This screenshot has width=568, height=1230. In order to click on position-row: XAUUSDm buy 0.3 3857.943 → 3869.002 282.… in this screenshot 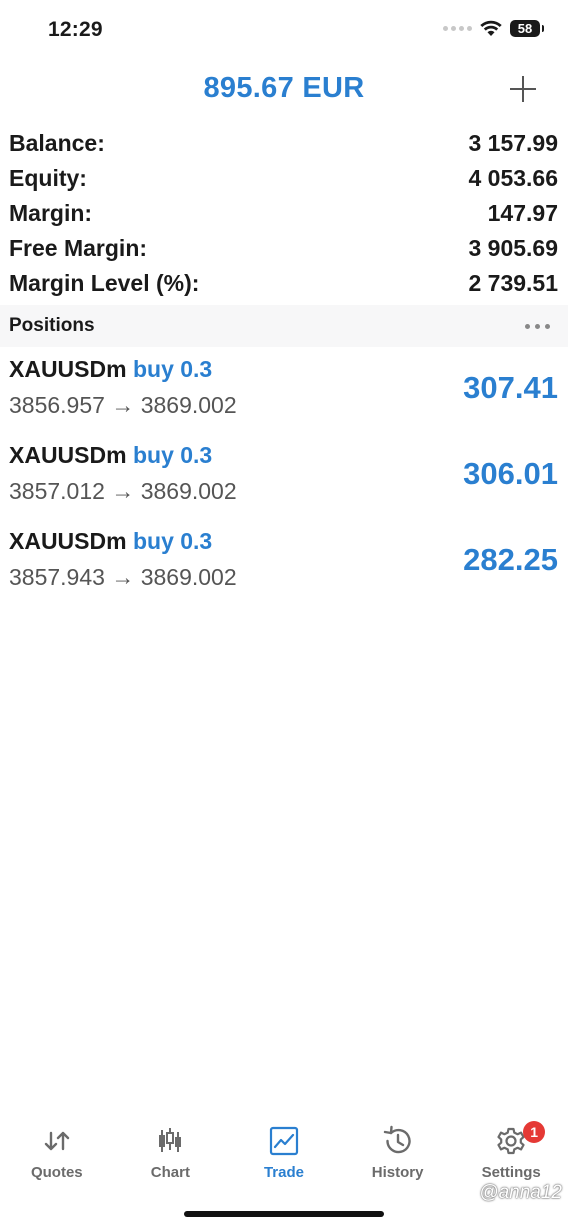, I will do `click(284, 565)`.